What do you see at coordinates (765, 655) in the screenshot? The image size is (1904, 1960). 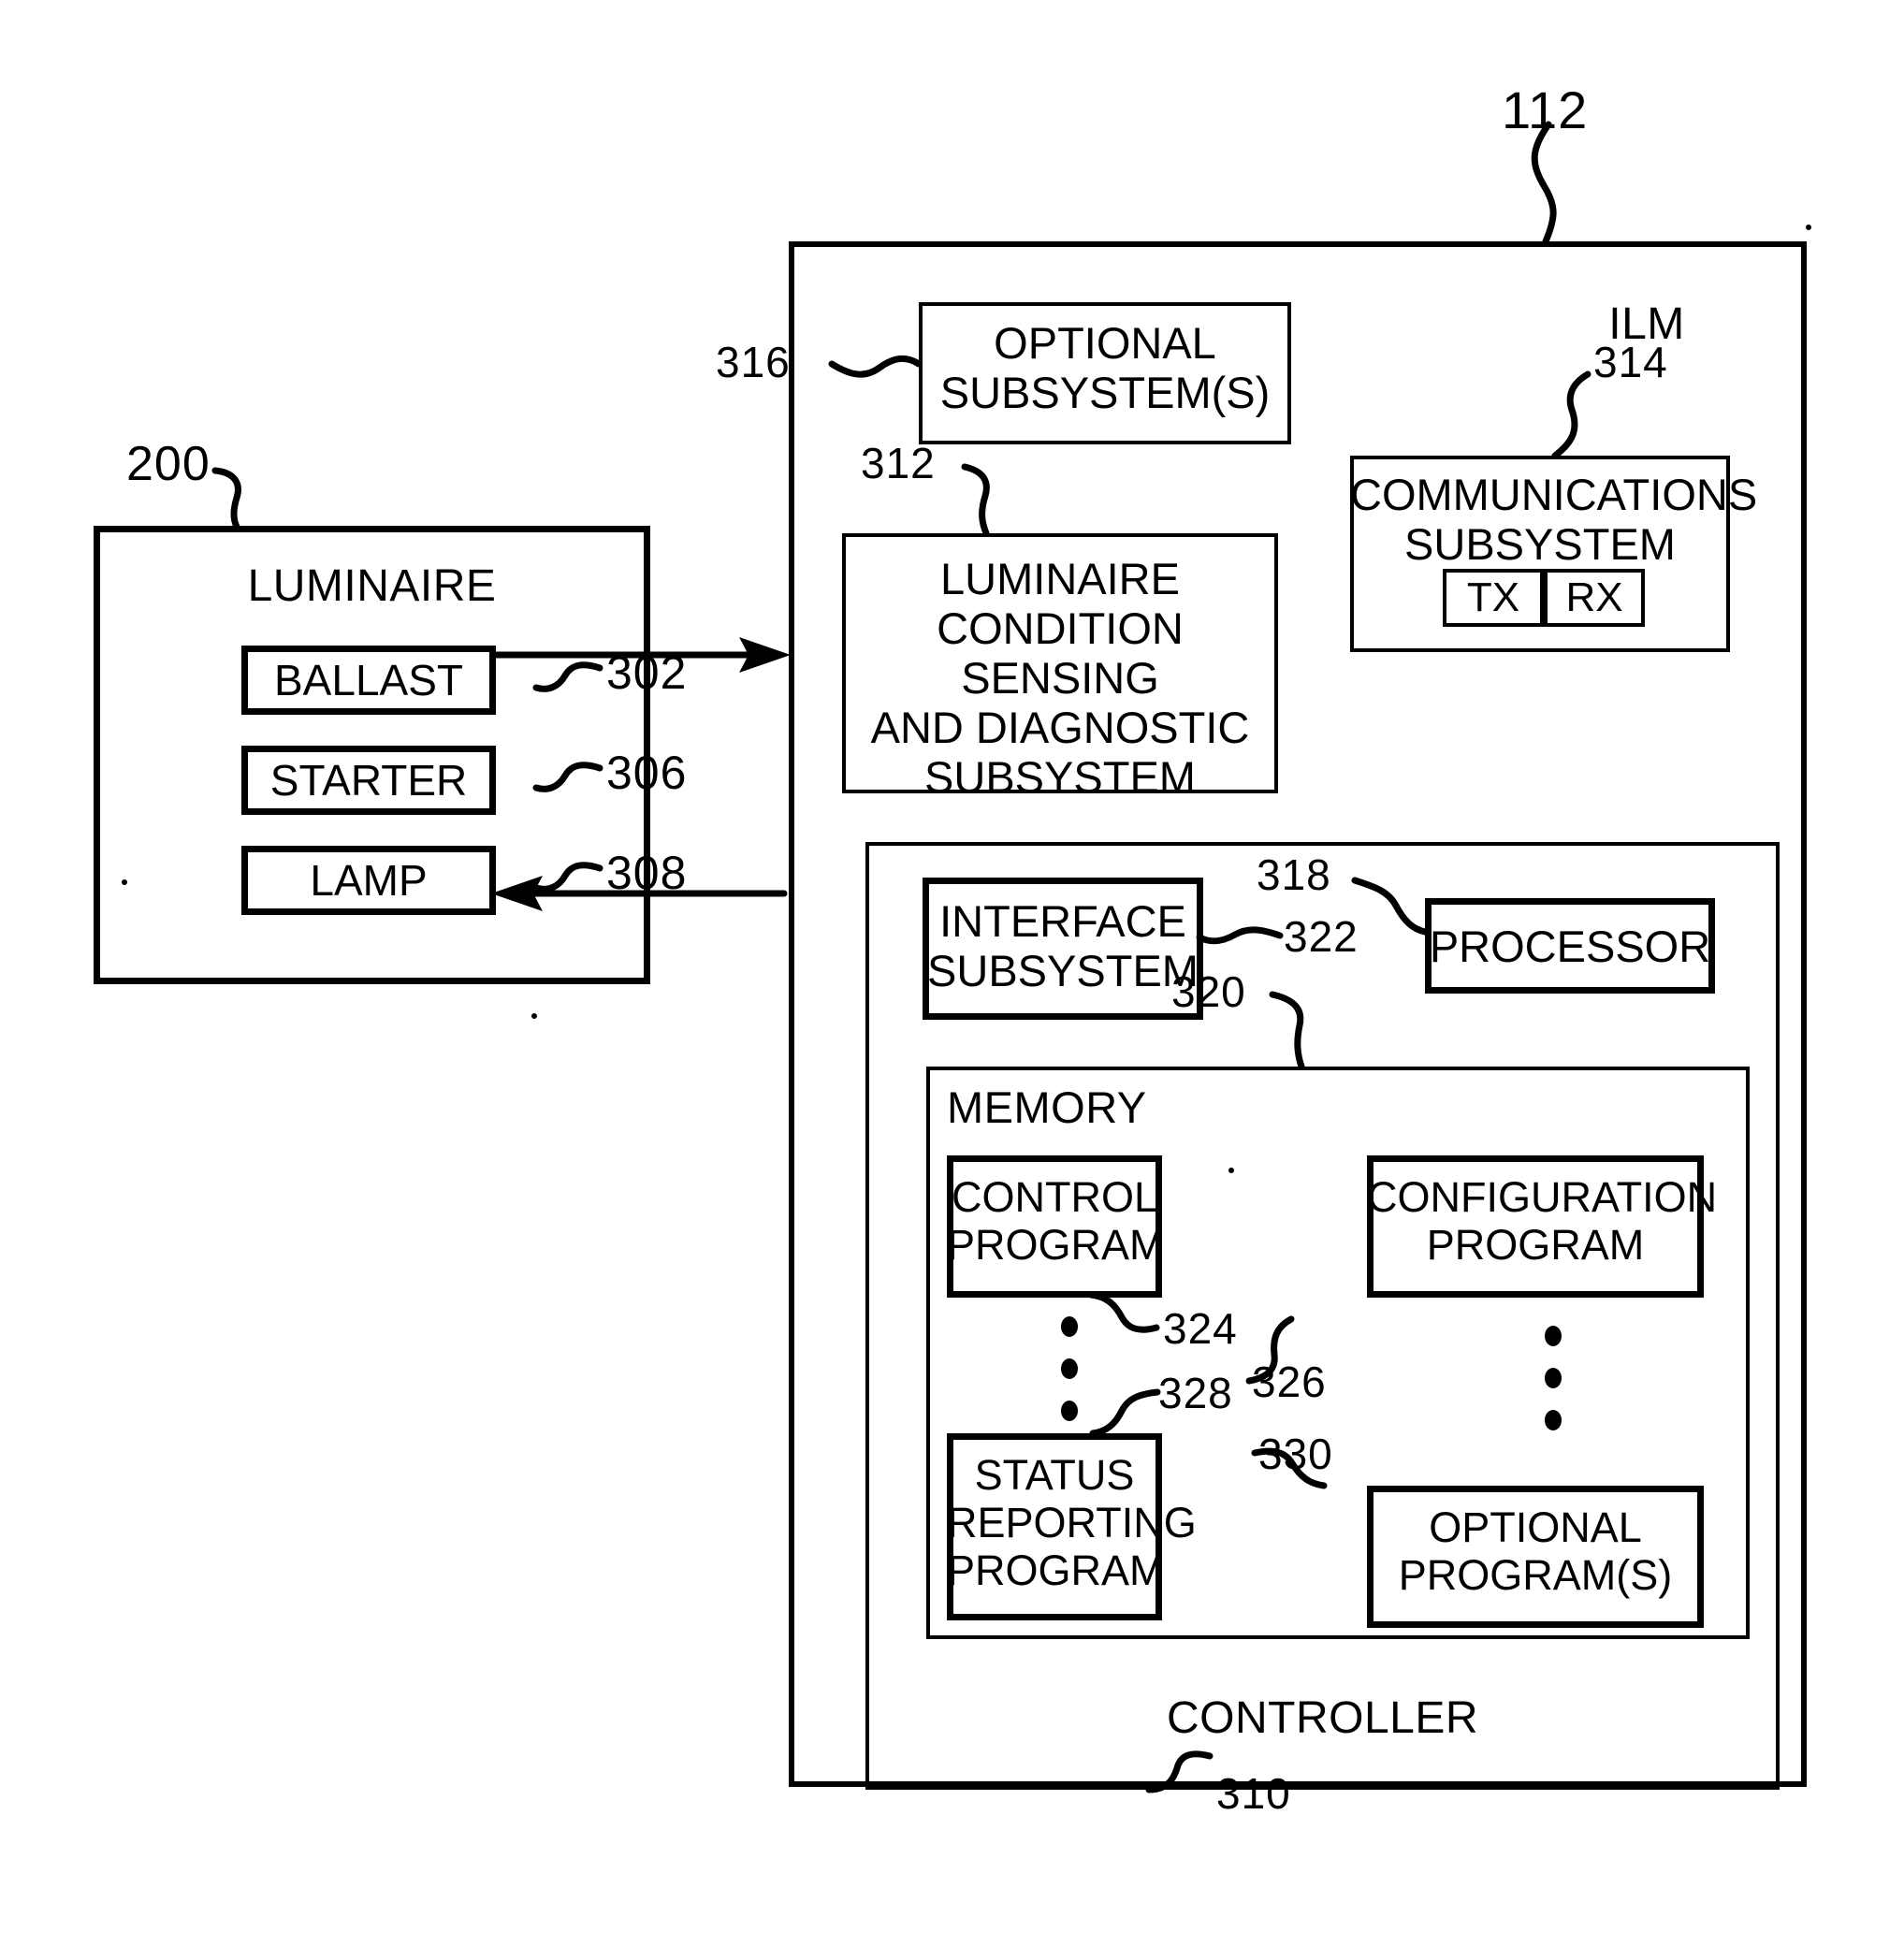 I see `arrowhead-to-ilm` at bounding box center [765, 655].